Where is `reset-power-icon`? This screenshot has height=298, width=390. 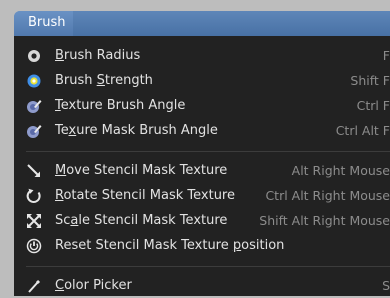
reset-power-icon is located at coordinates (34, 246).